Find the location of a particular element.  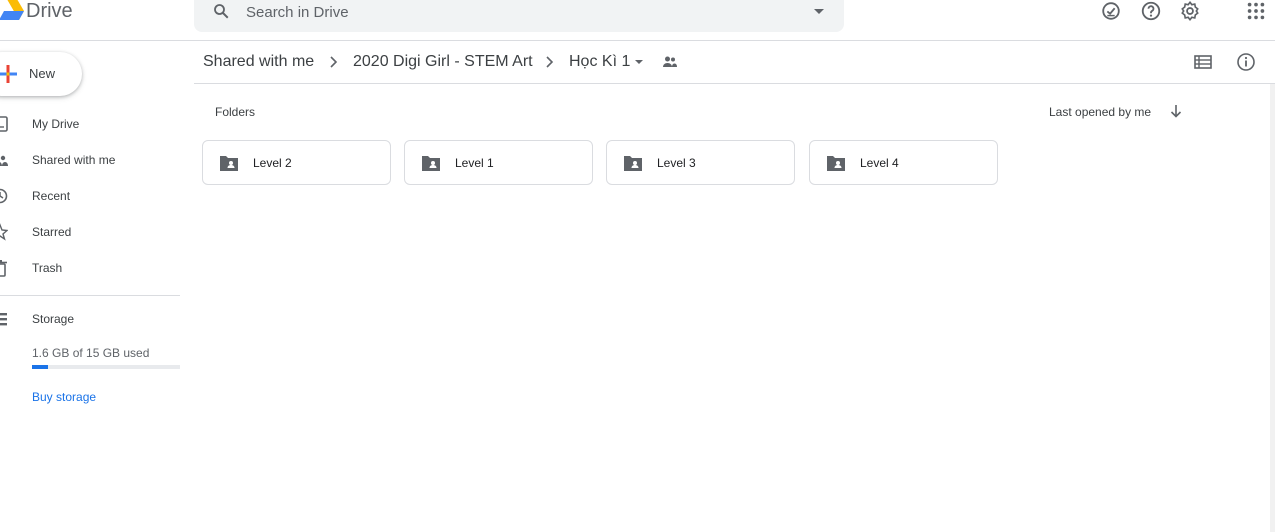

shared-icon is located at coordinates (4, 160).